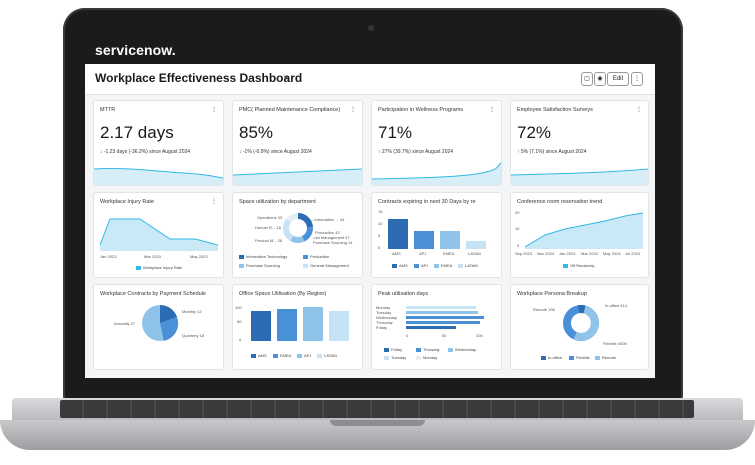 This screenshot has height=465, width=755. What do you see at coordinates (479, 335) in the screenshot?
I see `x-tick-label: 100` at bounding box center [479, 335].